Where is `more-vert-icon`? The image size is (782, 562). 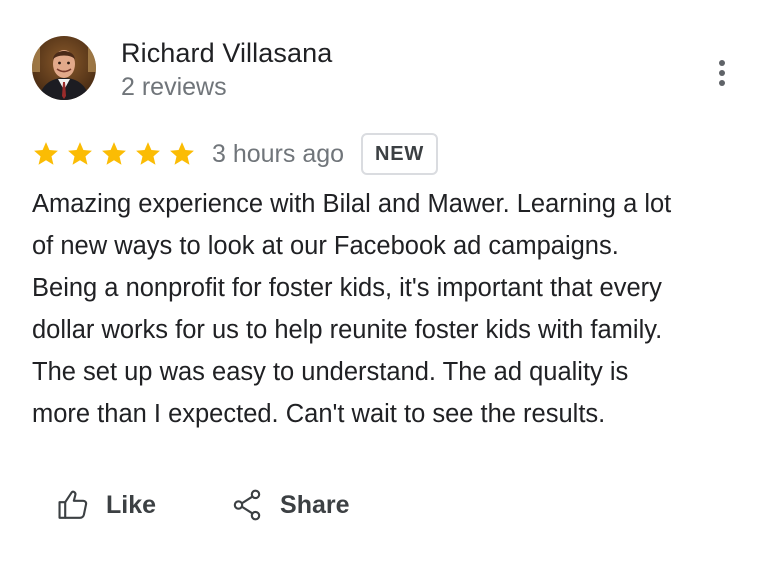
more-vert-icon is located at coordinates (722, 73).